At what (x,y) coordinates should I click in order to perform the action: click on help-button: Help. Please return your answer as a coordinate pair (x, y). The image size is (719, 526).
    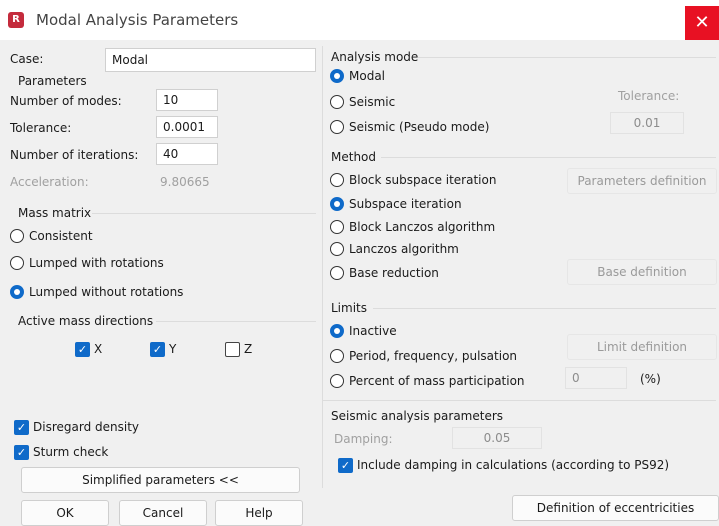
    Looking at the image, I should click on (259, 513).